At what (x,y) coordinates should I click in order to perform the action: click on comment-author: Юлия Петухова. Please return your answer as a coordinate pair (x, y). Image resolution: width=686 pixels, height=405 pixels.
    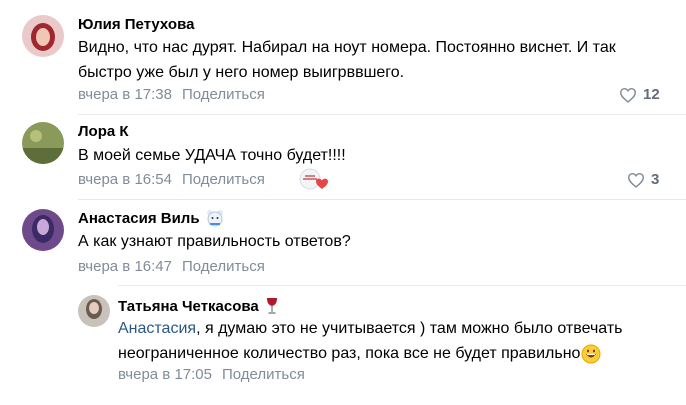
    Looking at the image, I should click on (136, 24).